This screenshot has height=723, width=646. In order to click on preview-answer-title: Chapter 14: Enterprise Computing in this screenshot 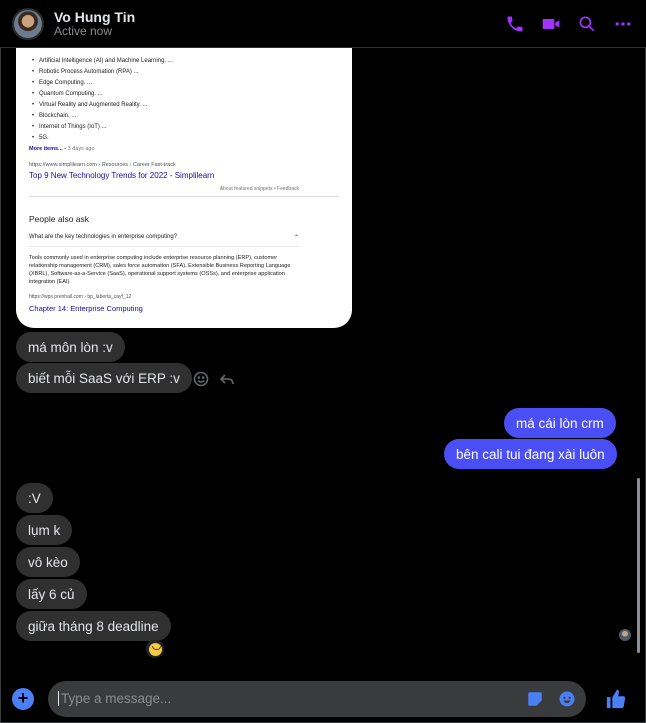, I will do `click(86, 308)`.